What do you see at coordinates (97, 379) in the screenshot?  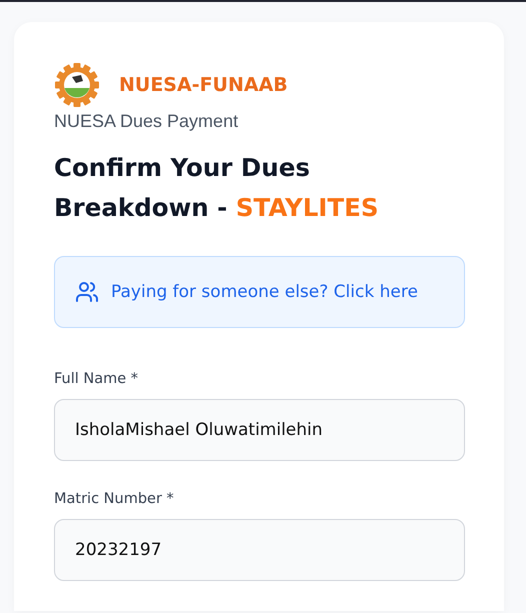 I see `field-label: Full Name *` at bounding box center [97, 379].